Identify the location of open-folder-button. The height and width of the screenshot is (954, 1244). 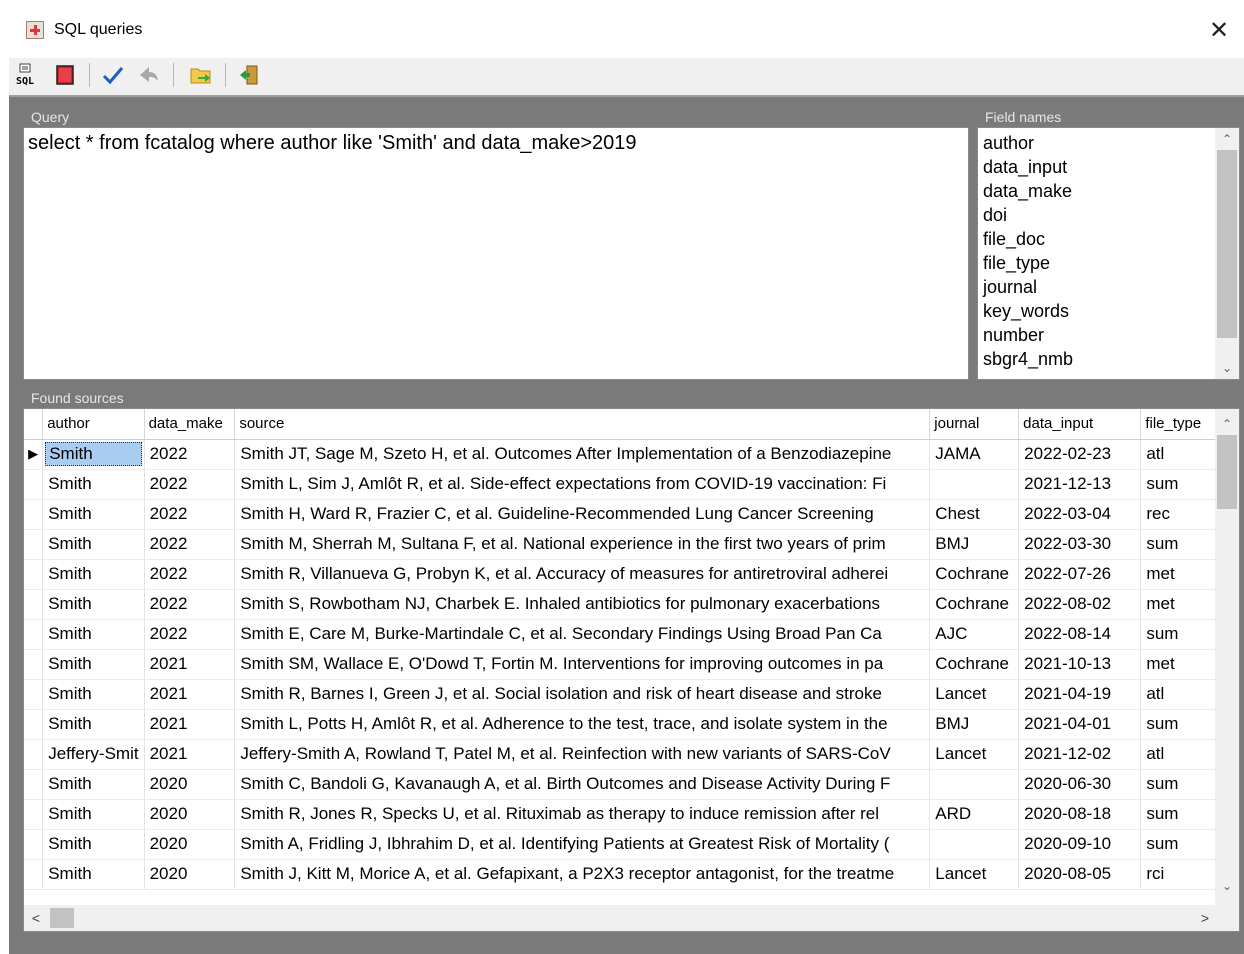
(201, 75).